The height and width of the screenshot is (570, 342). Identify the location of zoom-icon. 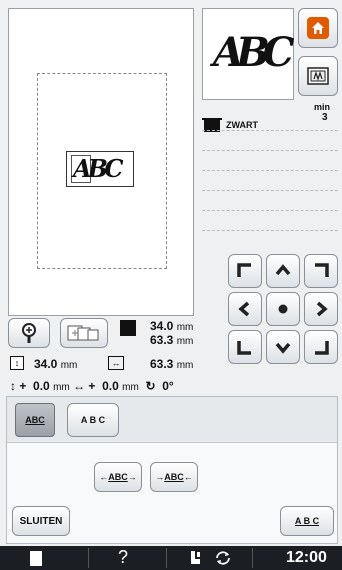
(29, 333).